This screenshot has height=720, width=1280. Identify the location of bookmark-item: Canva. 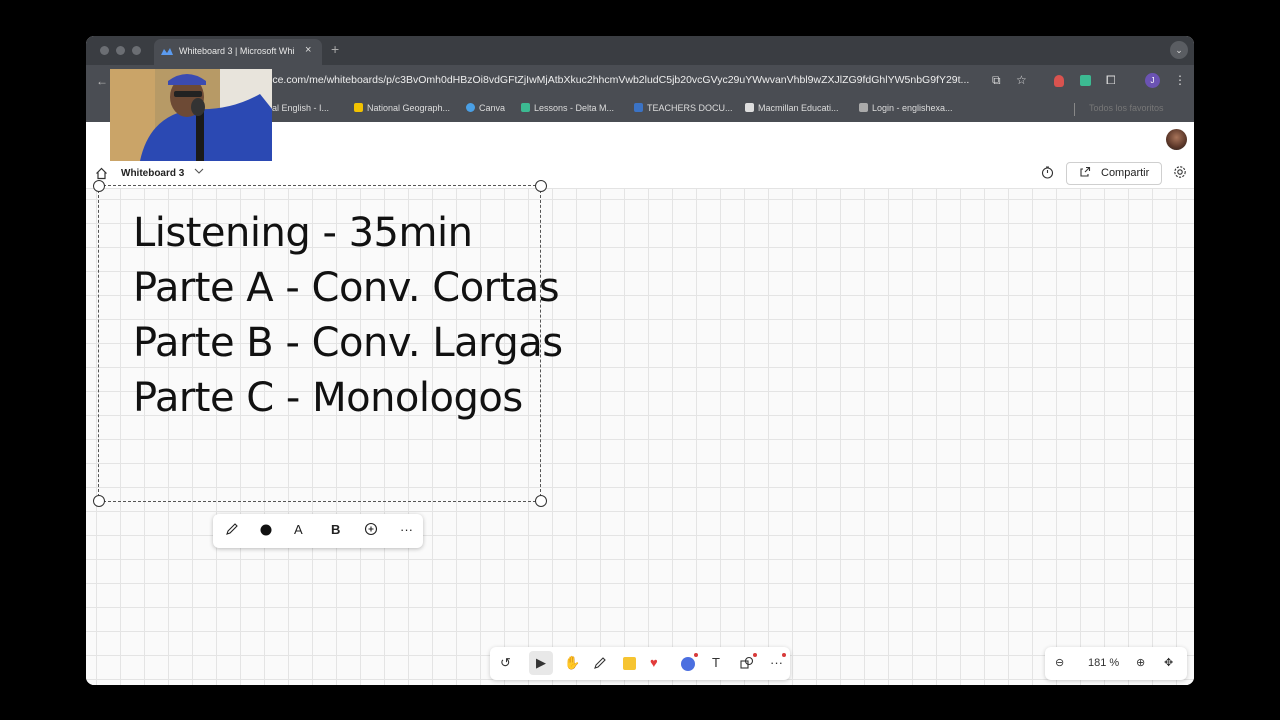
(485, 108).